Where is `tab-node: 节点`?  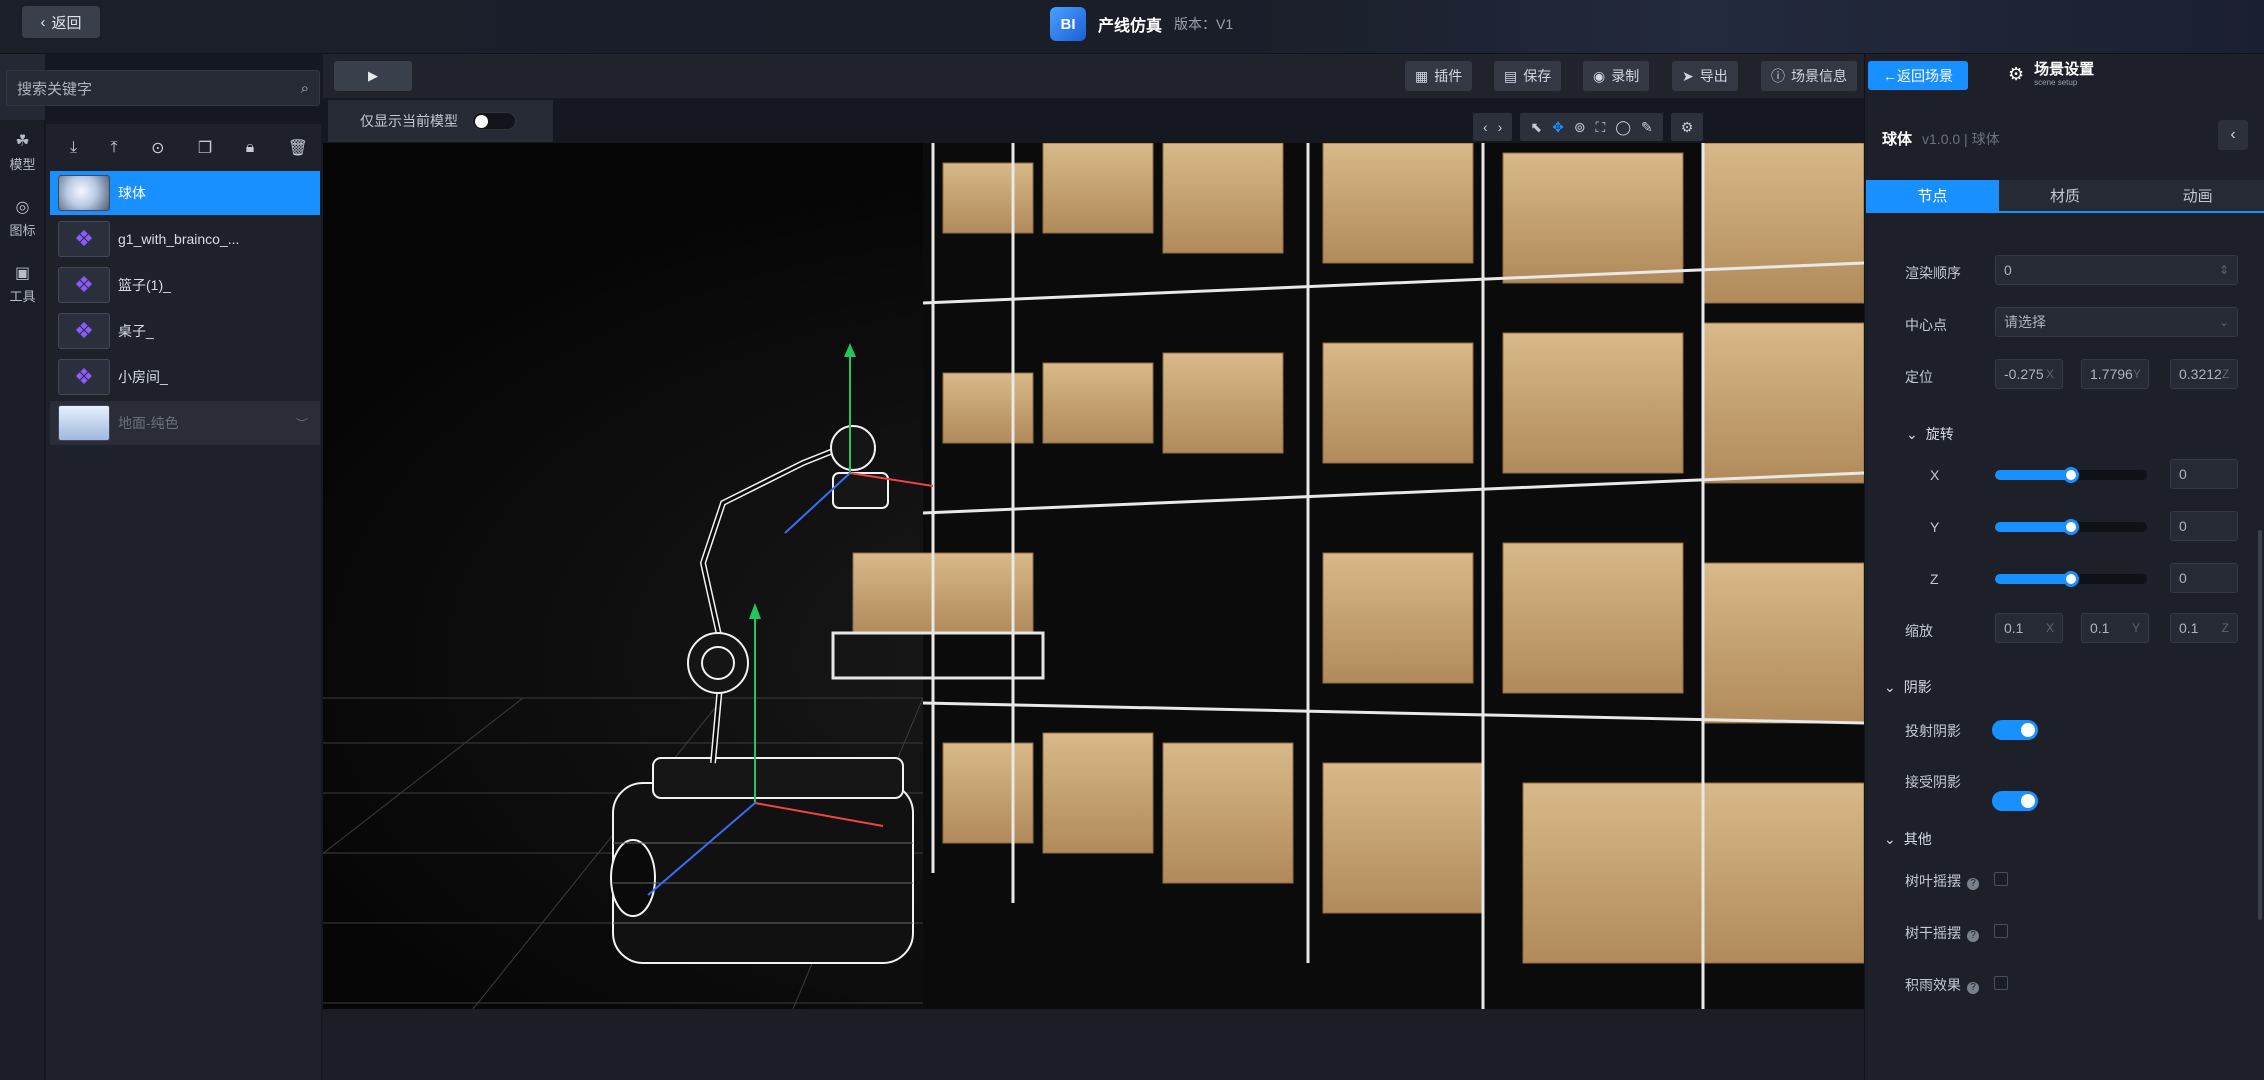
tab-node: 节点 is located at coordinates (1932, 195).